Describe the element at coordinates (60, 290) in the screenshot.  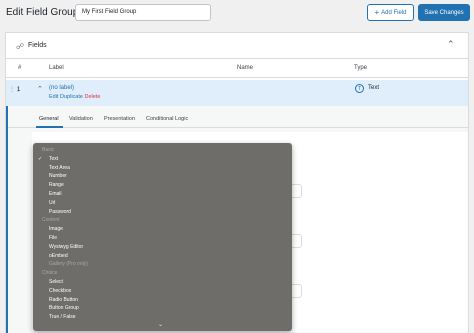
I see `dropdown-option-label: Checkbox` at that location.